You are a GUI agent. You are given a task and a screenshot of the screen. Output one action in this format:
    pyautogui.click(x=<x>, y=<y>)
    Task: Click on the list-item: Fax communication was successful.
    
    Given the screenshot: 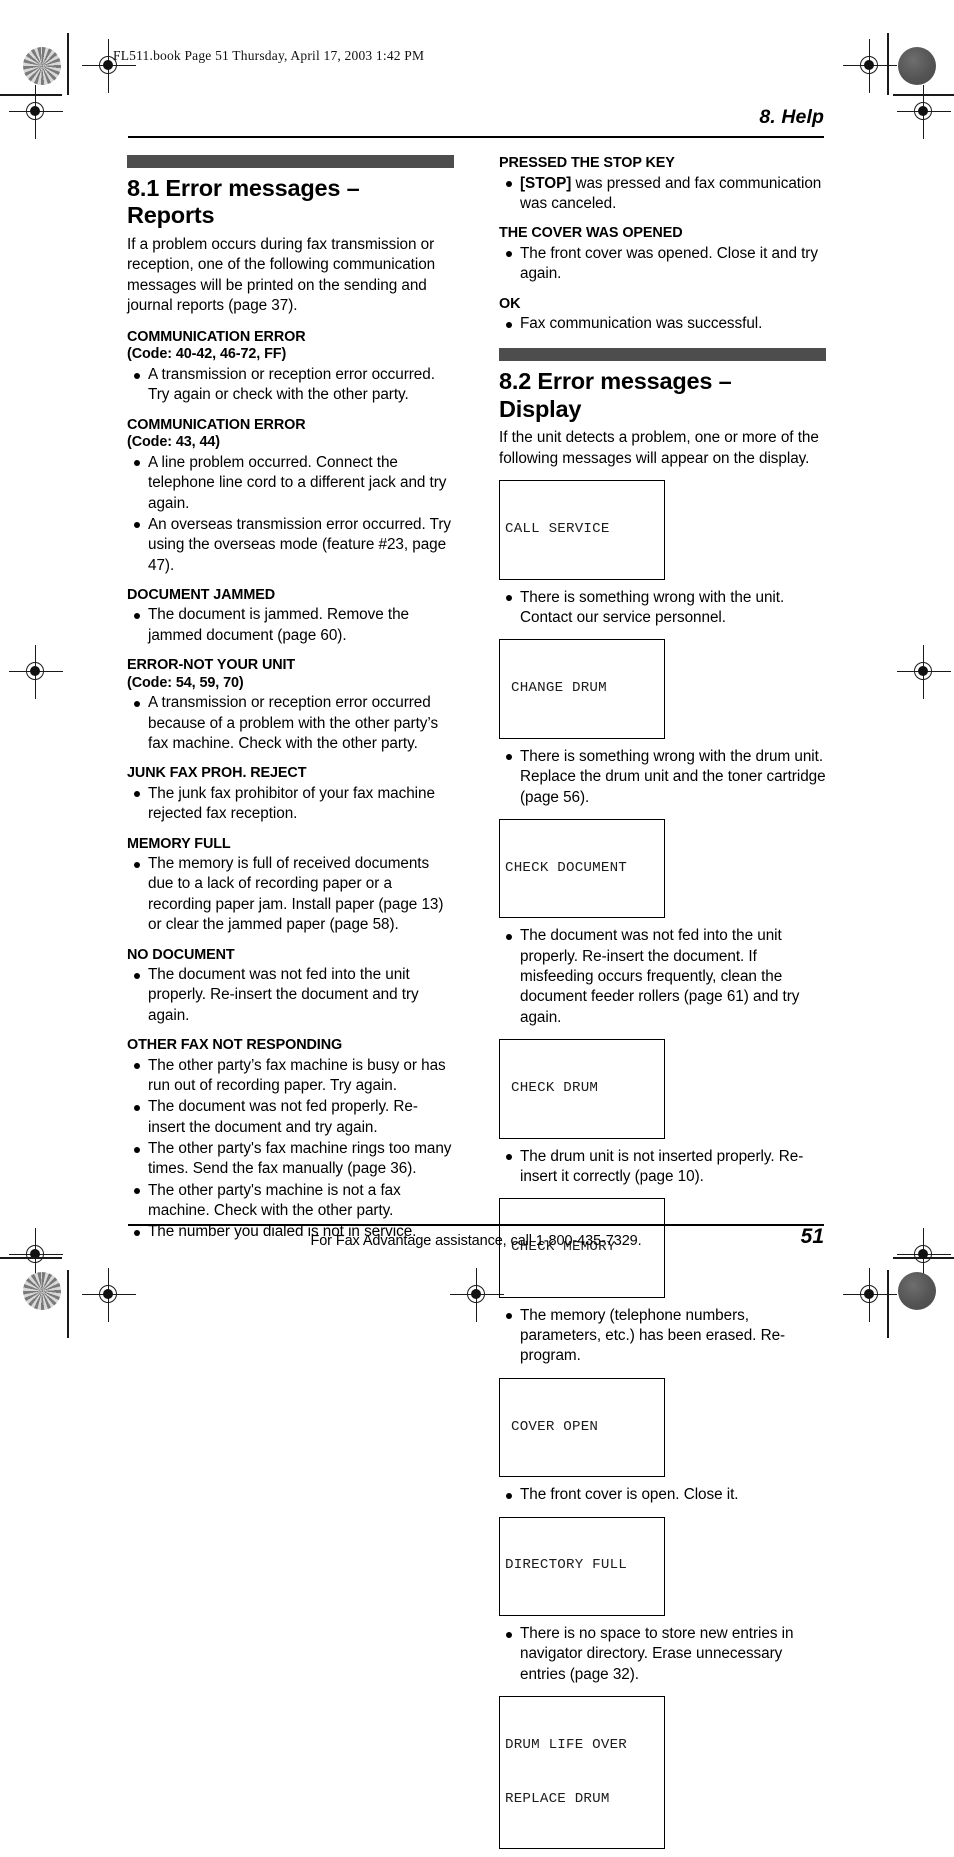 What is the action you would take?
    pyautogui.click(x=662, y=324)
    